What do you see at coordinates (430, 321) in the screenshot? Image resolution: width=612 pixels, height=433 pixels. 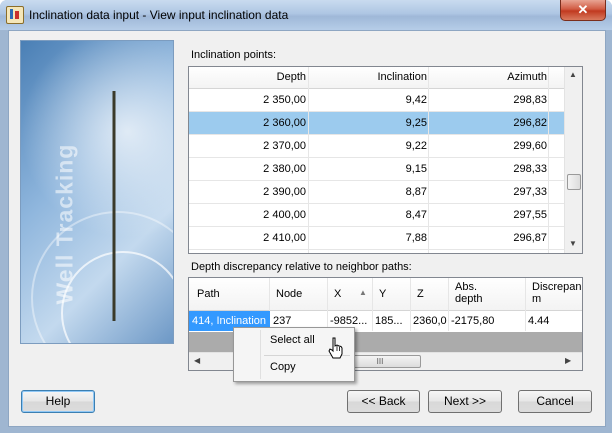 I see `cell-z: 2360,00` at bounding box center [430, 321].